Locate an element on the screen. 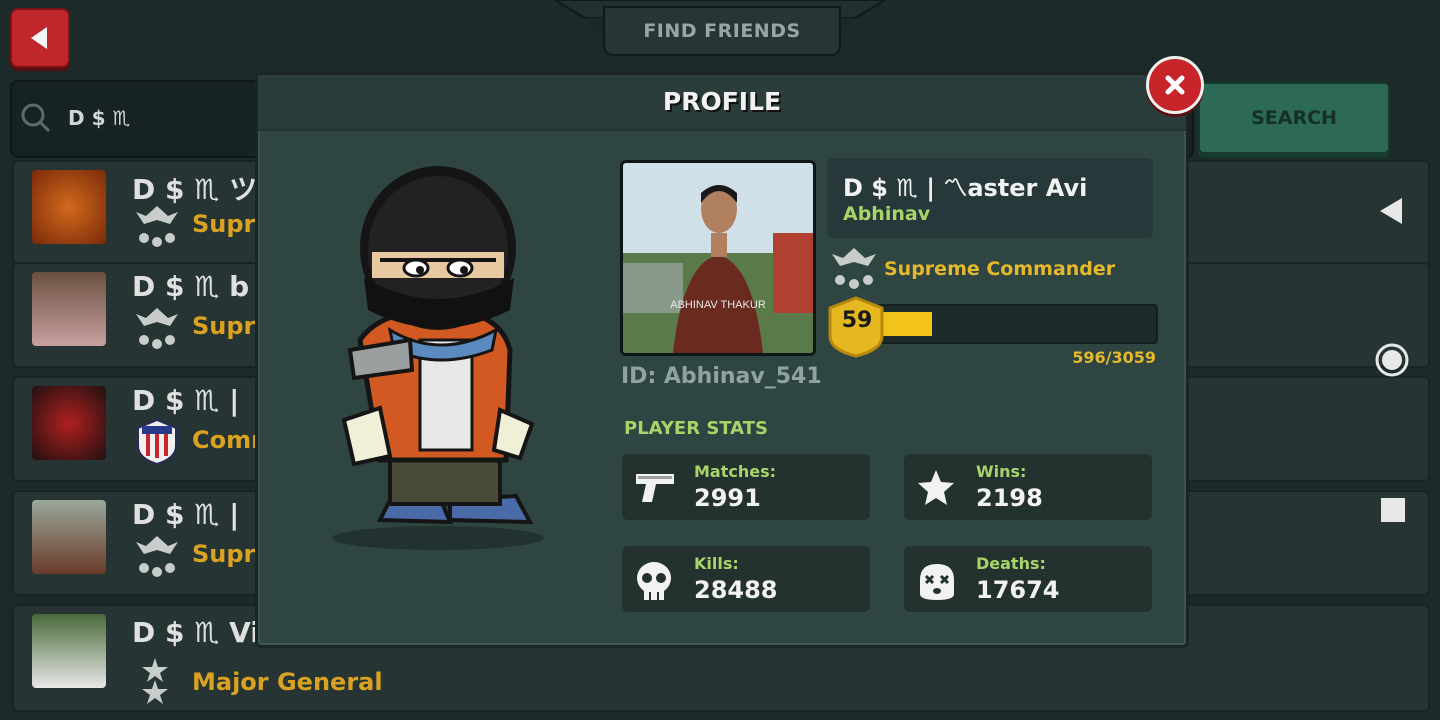 The image size is (1440, 720). dialog-title: PROFILE is located at coordinates (722, 101).